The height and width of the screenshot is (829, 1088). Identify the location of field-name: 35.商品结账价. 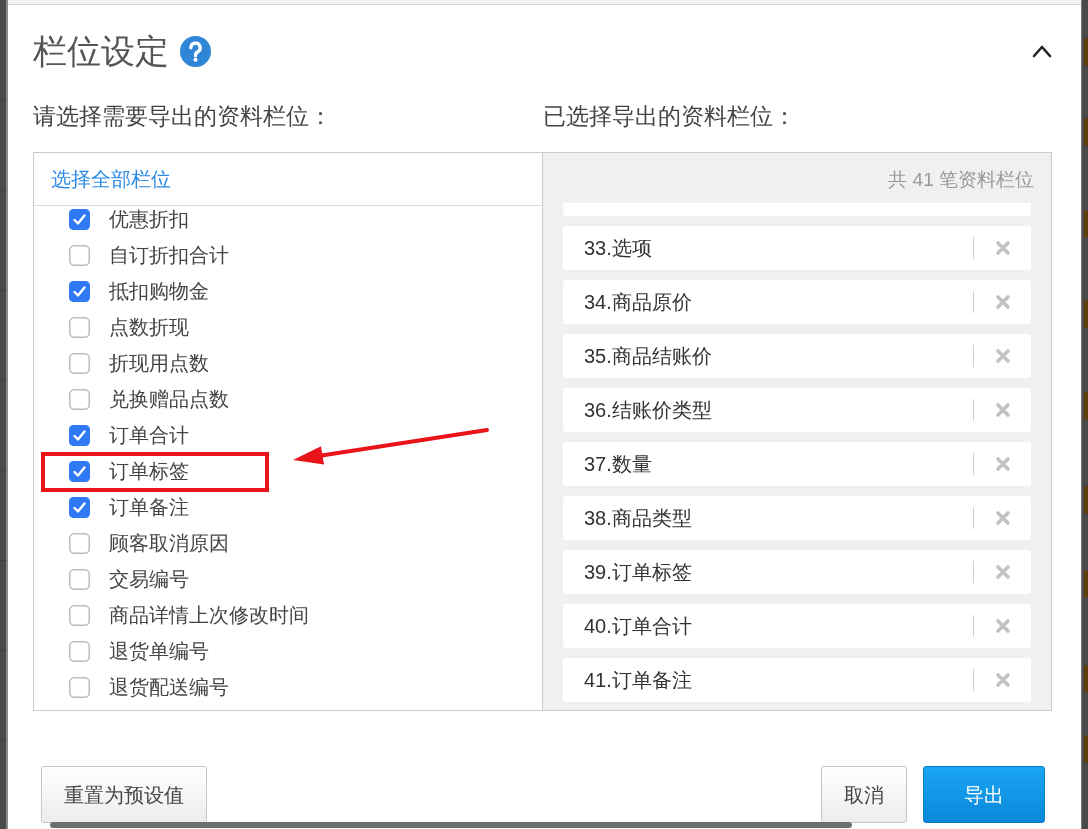
(648, 356).